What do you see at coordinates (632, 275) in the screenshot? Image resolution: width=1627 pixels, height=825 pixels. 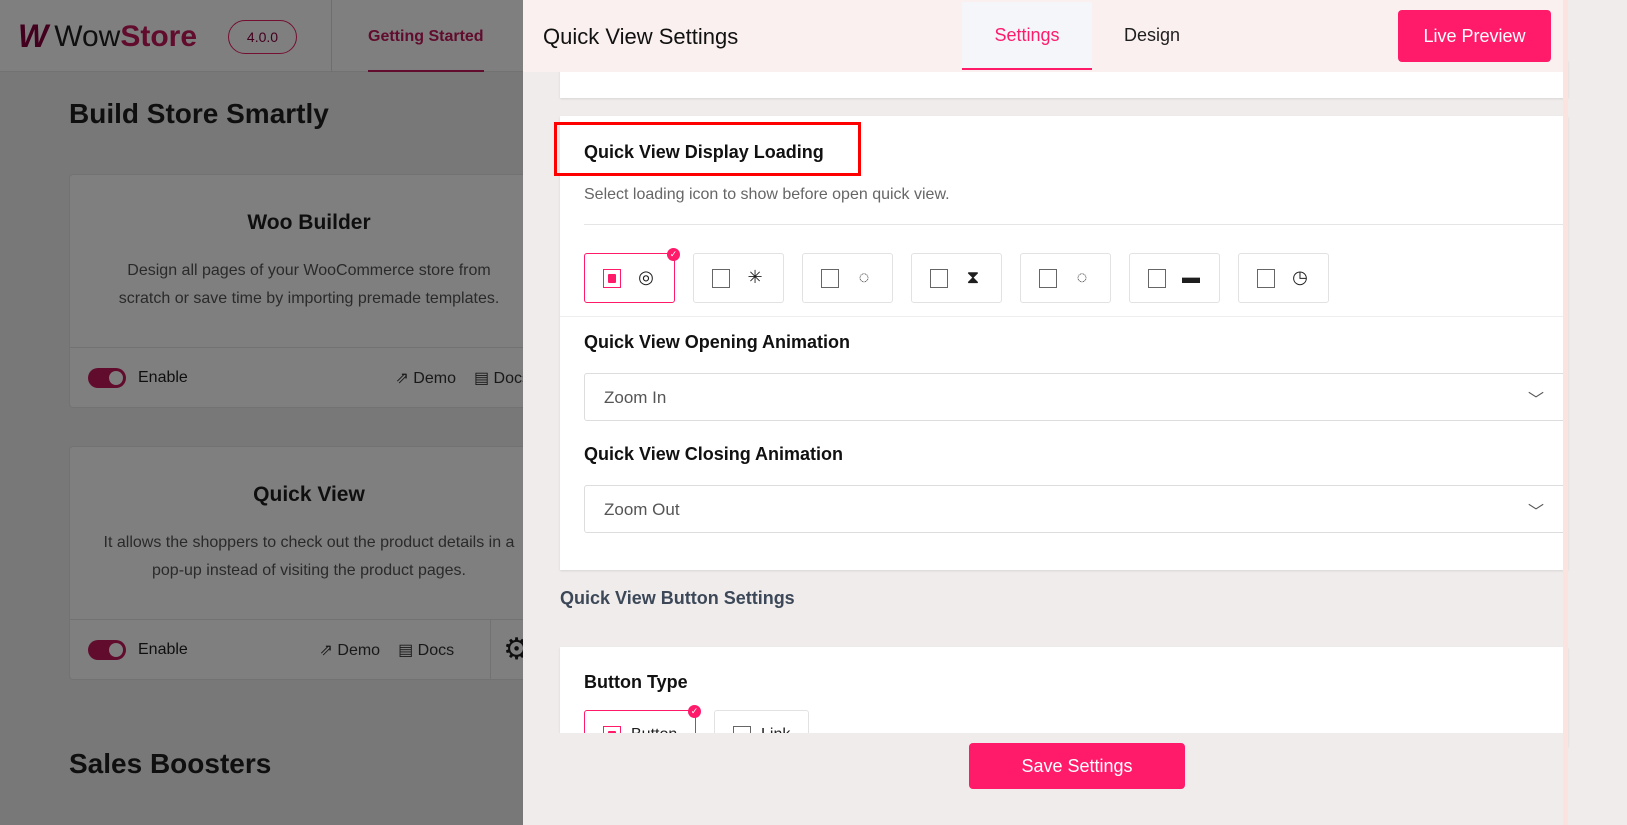 I see `loading-option-loader-1: ◎ ✓` at bounding box center [632, 275].